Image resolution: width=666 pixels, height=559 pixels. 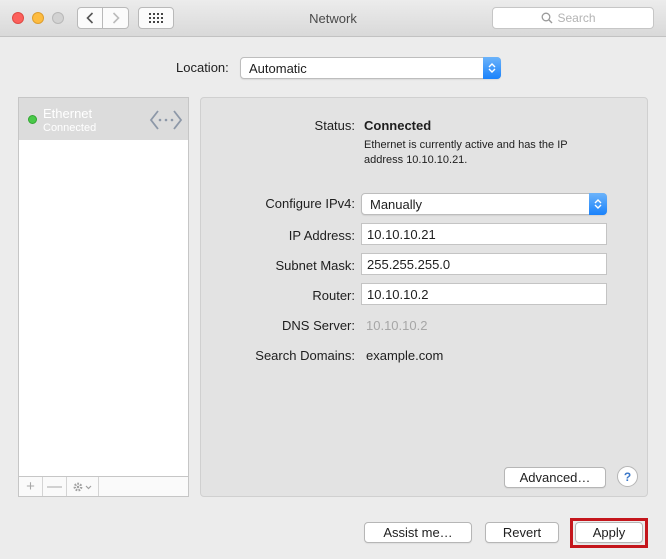 I want to click on service-item-ethernet: Ethernet Connected, so click(x=103, y=119).